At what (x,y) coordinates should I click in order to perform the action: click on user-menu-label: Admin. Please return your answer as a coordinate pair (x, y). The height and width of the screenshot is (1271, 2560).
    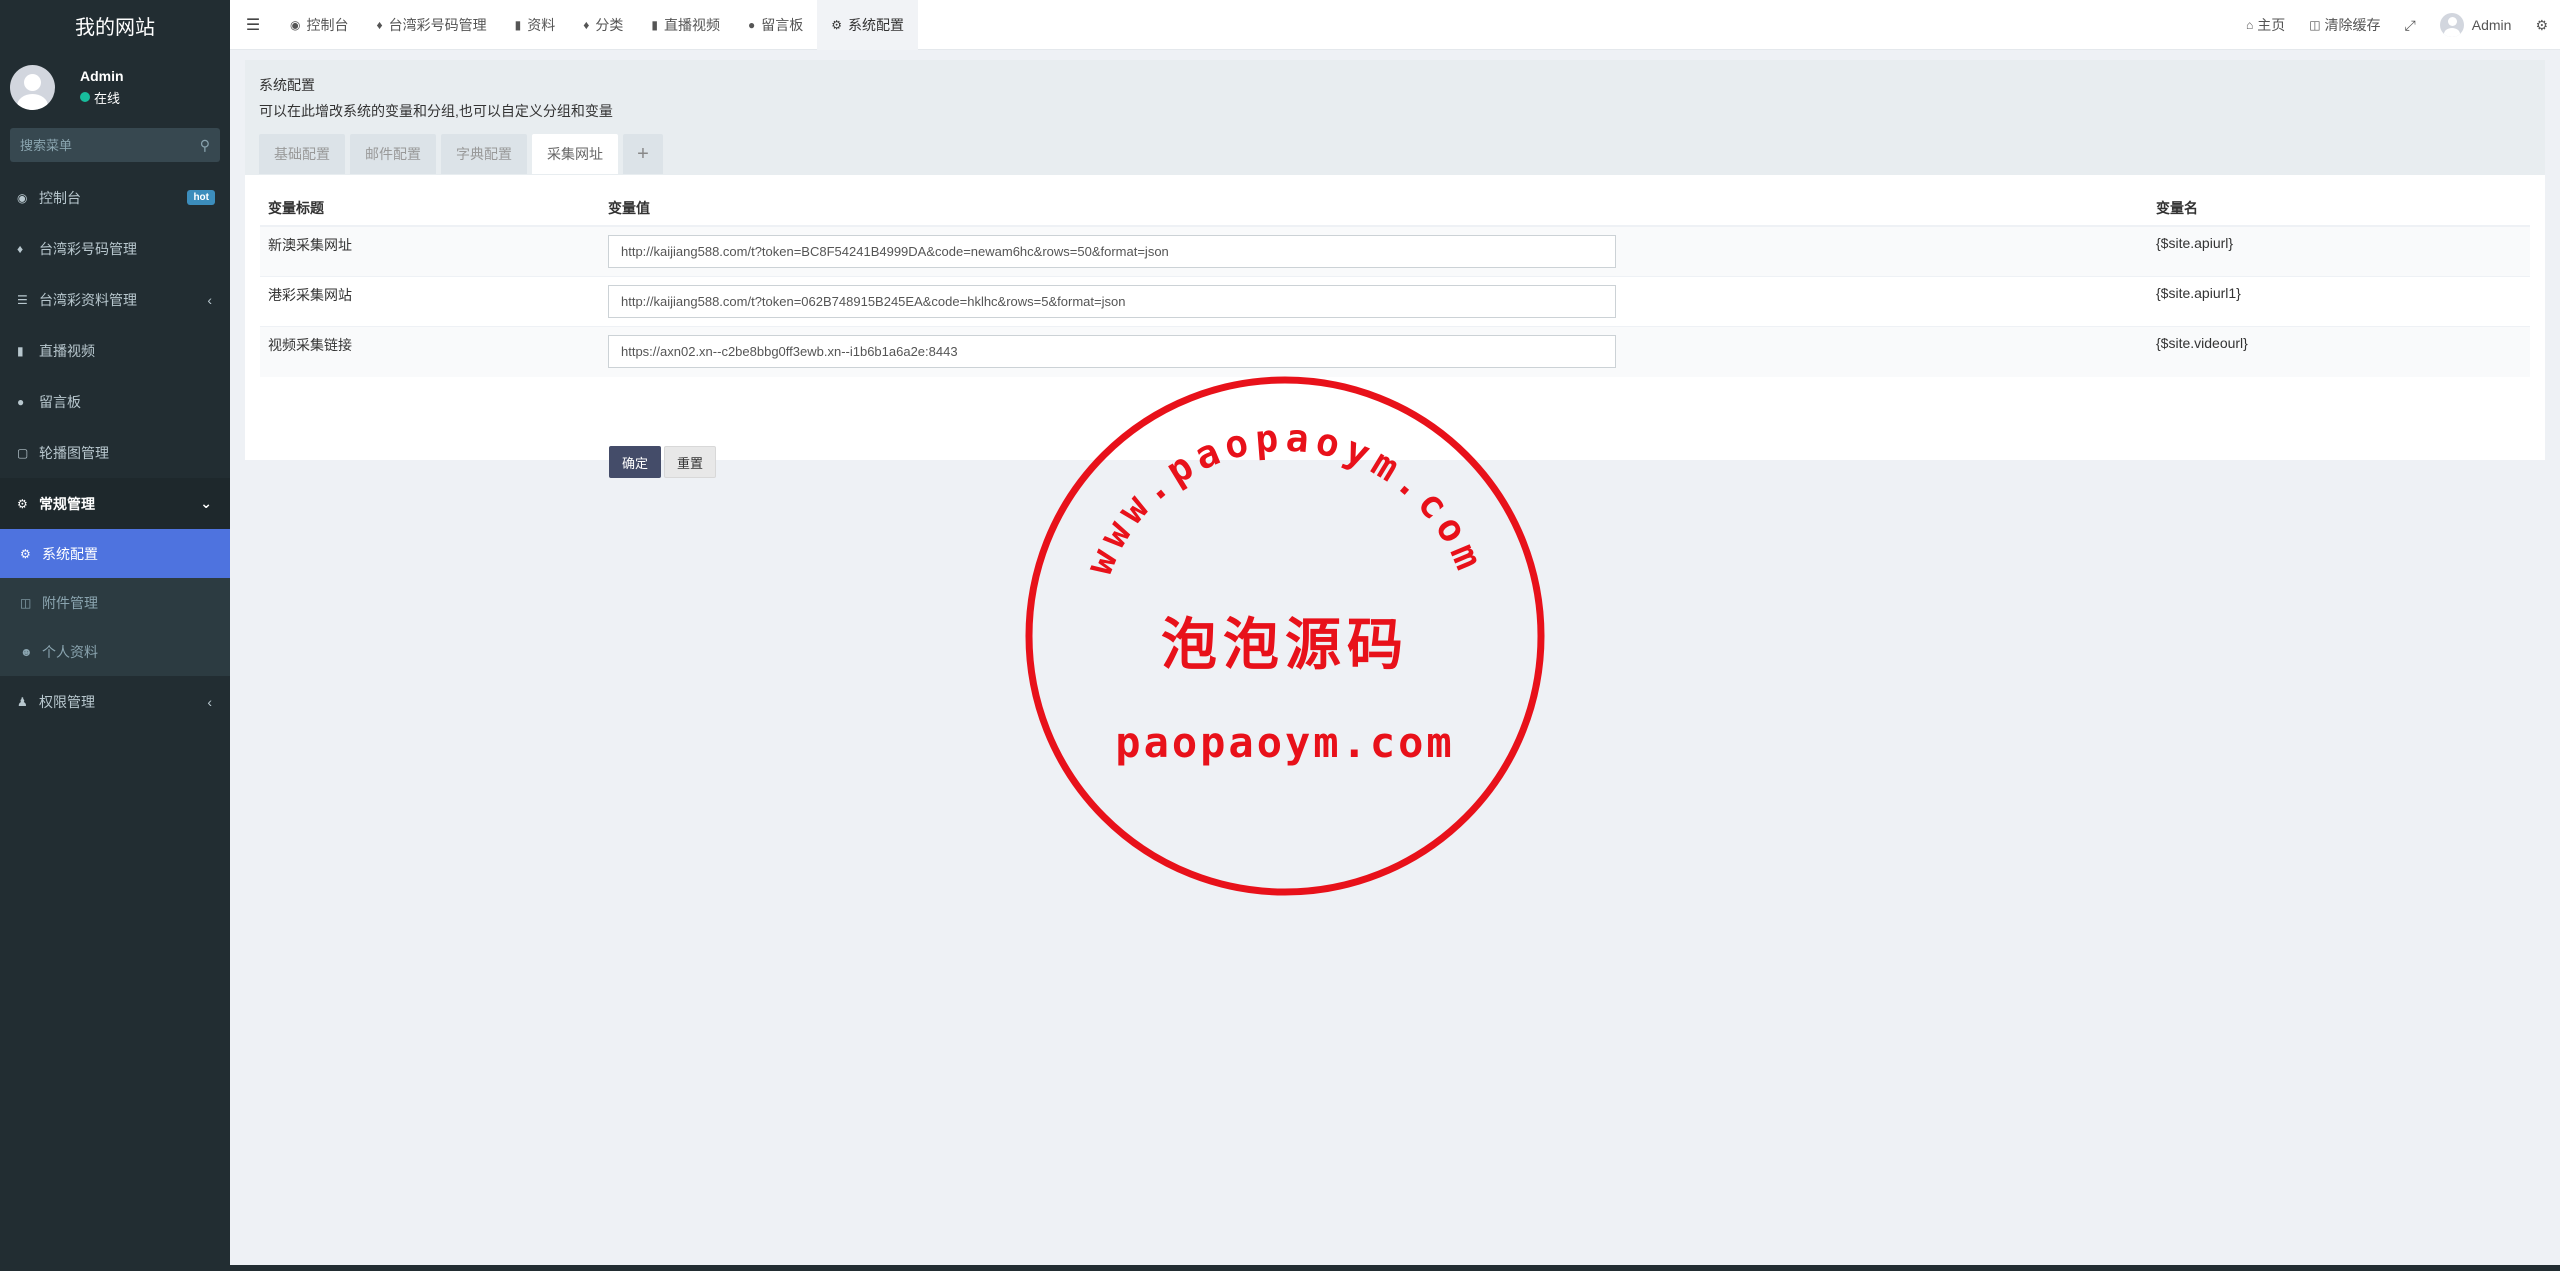
    Looking at the image, I should click on (2491, 25).